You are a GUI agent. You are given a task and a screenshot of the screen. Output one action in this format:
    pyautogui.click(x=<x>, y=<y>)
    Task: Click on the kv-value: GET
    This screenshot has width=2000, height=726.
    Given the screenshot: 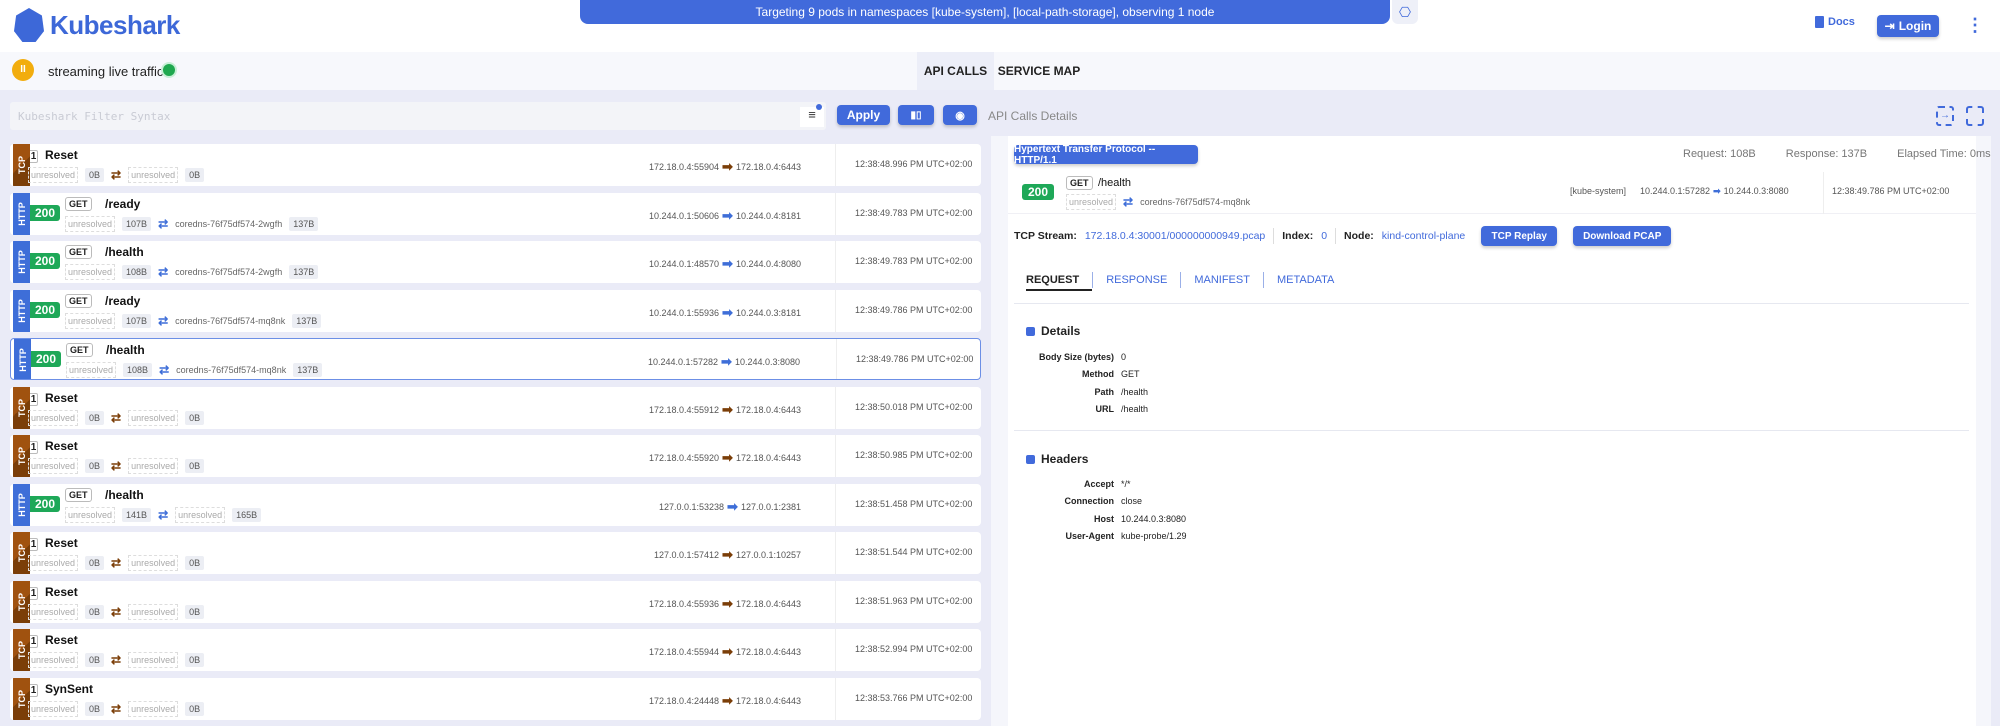 What is the action you would take?
    pyautogui.click(x=1130, y=374)
    